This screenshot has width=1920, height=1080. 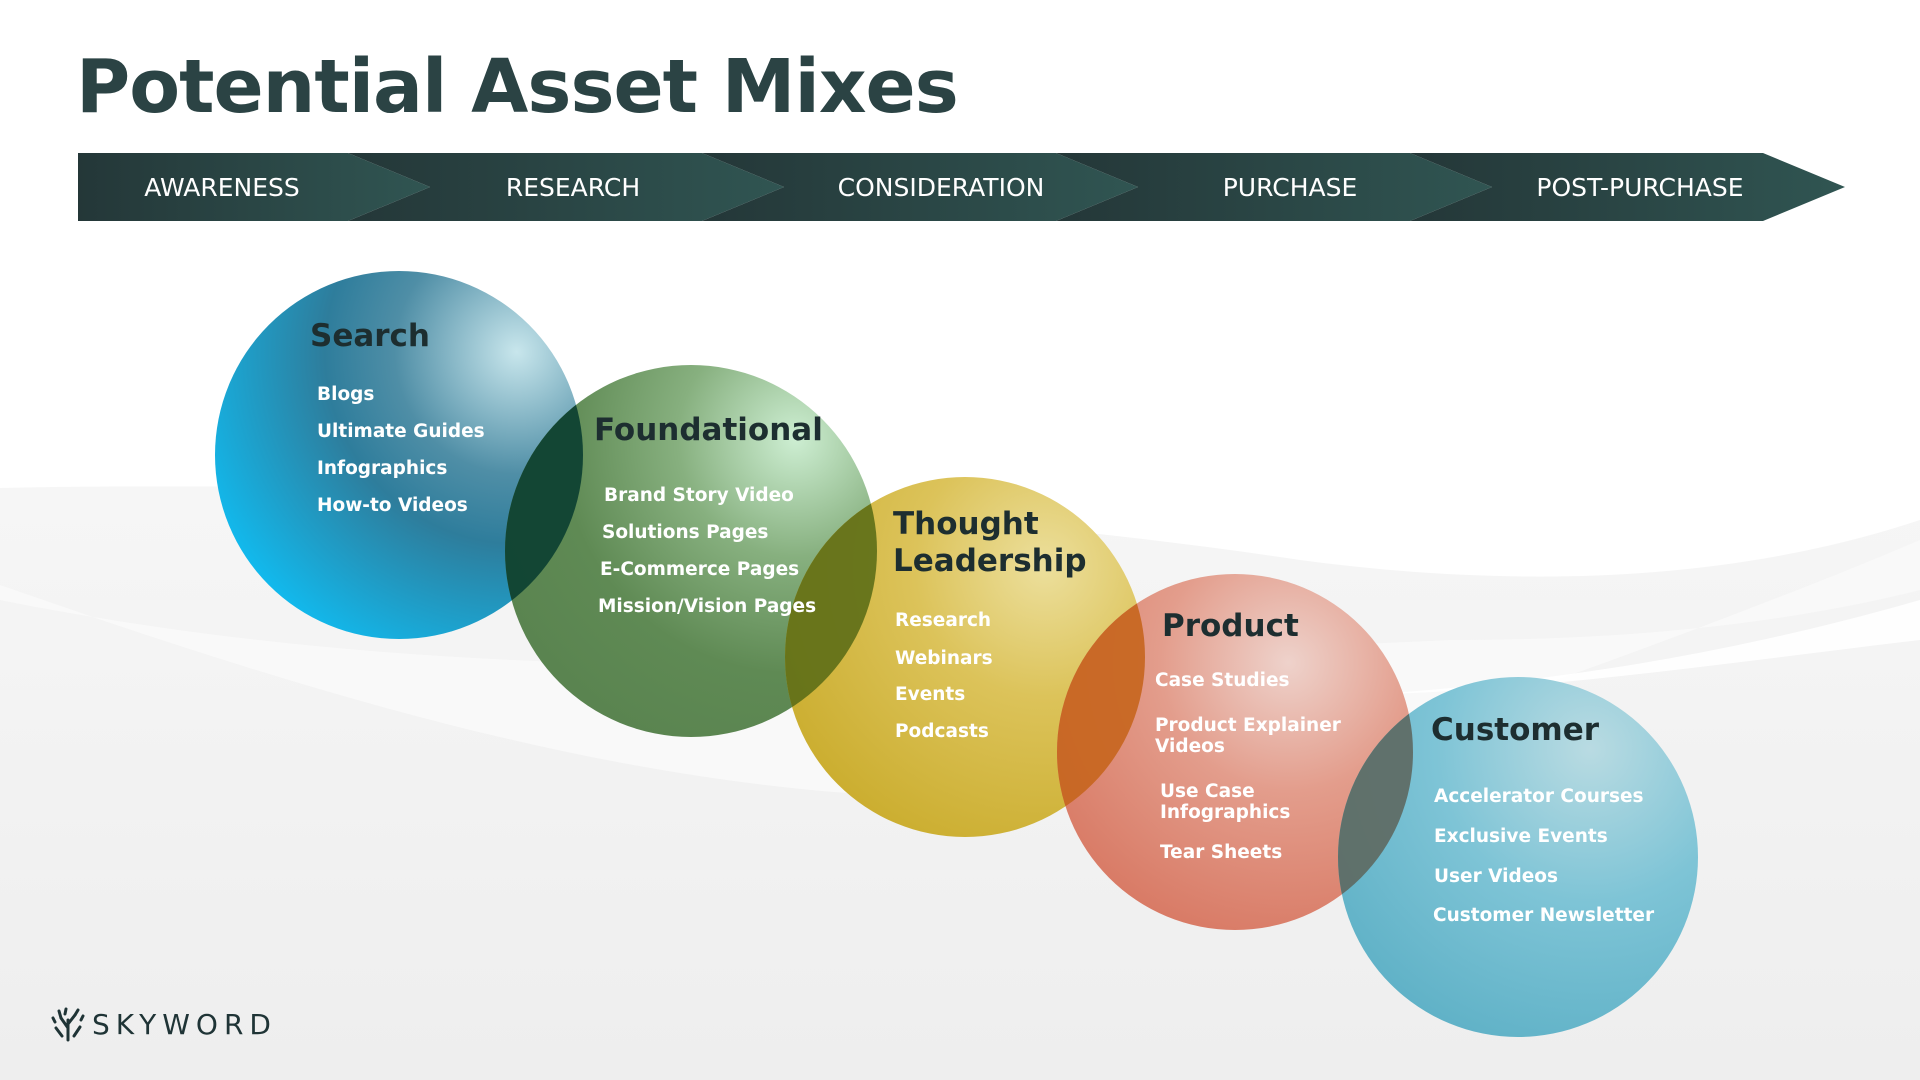 What do you see at coordinates (943, 620) in the screenshot?
I see `asset-item: Research` at bounding box center [943, 620].